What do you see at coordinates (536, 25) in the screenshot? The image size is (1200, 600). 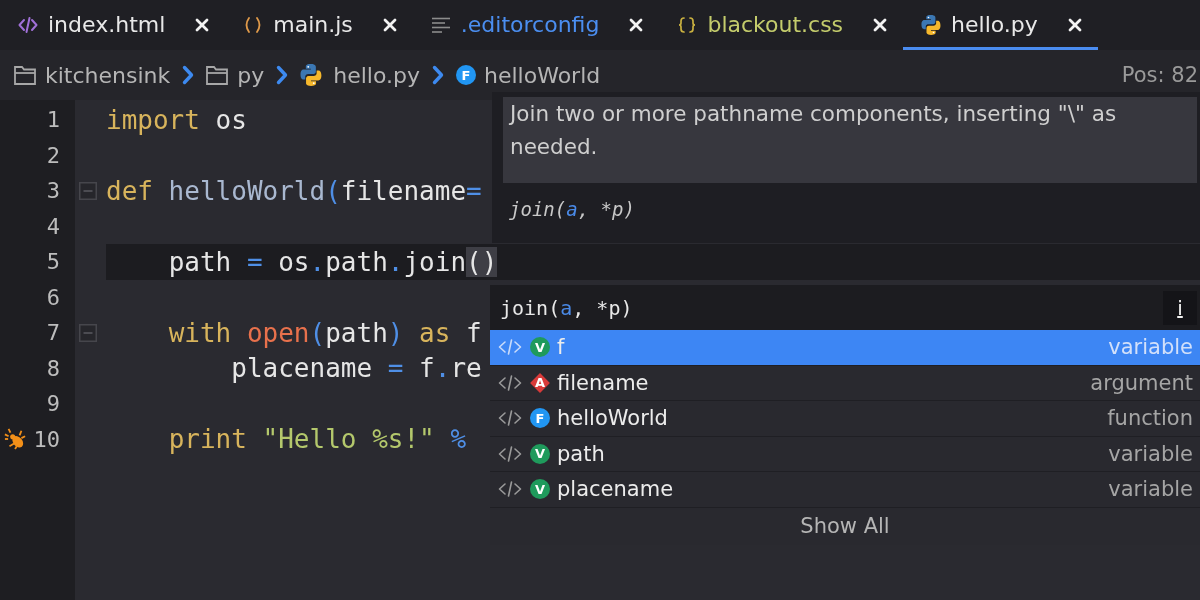 I see `editor-tab: .editorconfig` at bounding box center [536, 25].